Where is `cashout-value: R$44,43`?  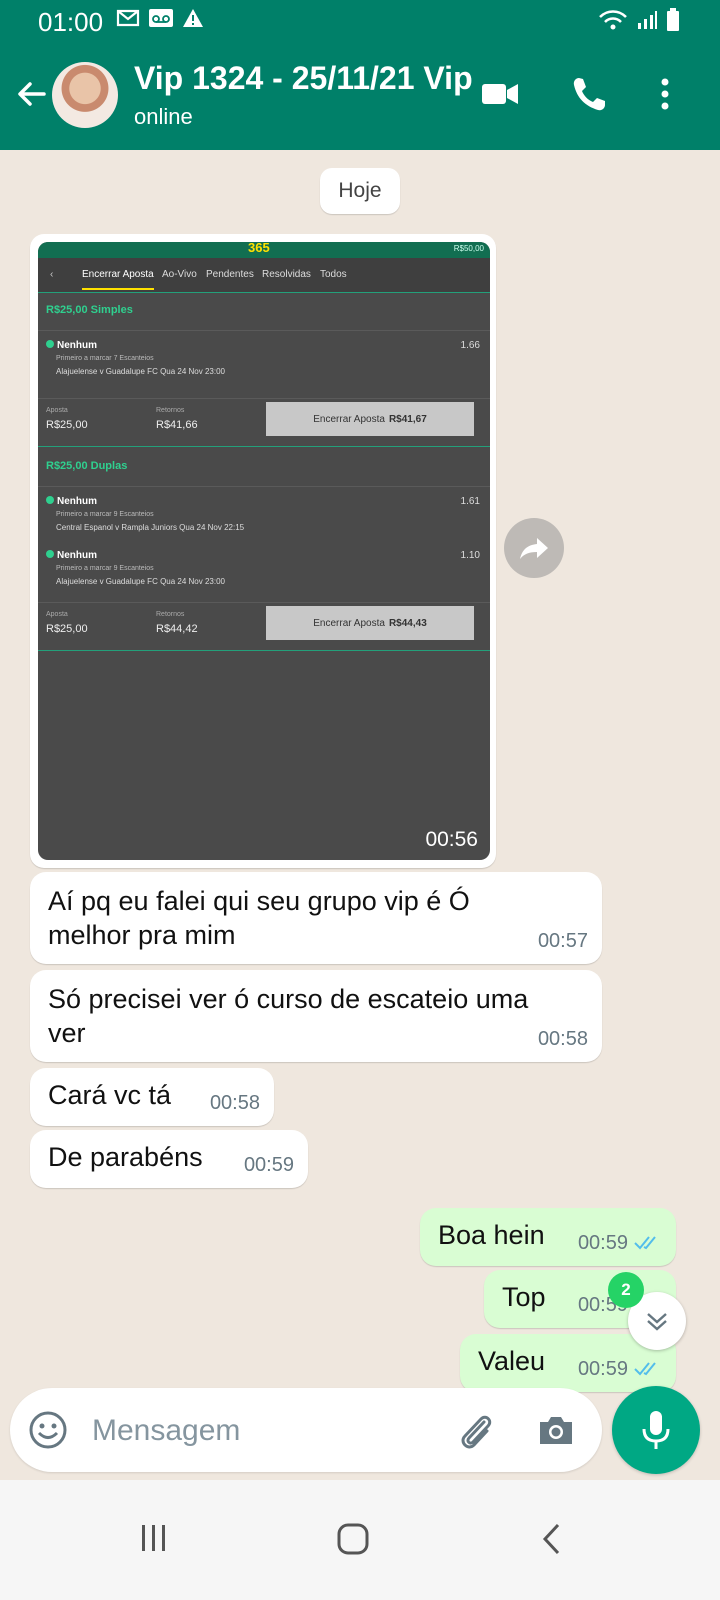
cashout-value: R$44,43 is located at coordinates (407, 623).